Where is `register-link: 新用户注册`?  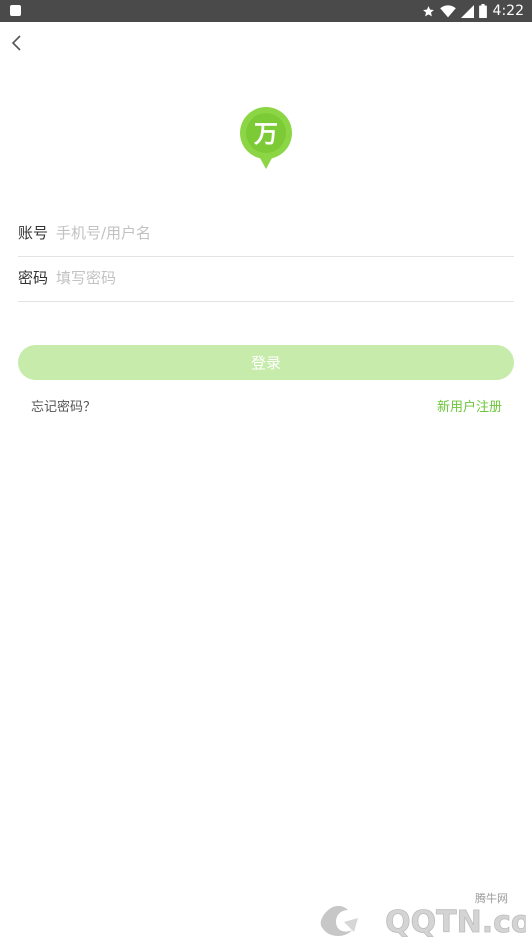
register-link: 新用户注册 is located at coordinates (469, 408).